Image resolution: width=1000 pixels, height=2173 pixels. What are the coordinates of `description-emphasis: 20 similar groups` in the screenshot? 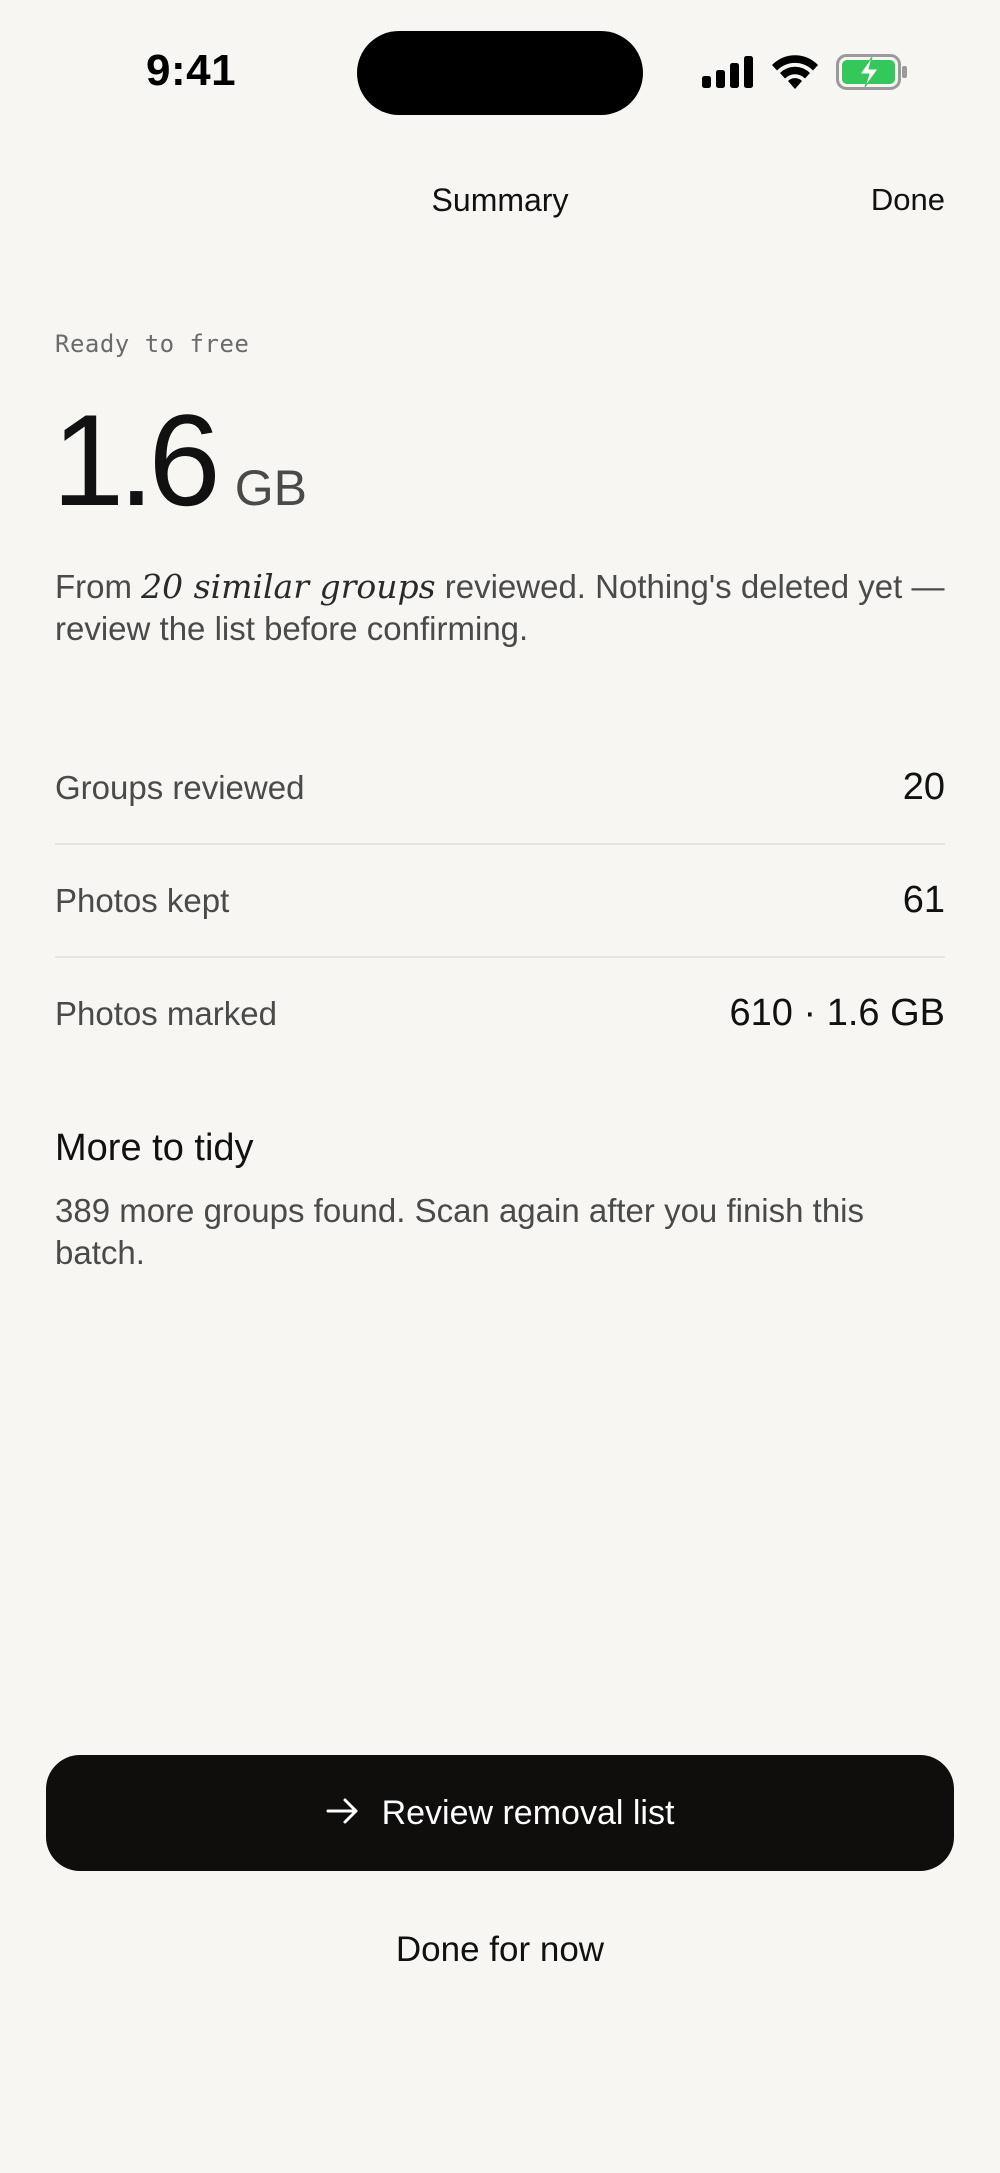 It's located at (288, 586).